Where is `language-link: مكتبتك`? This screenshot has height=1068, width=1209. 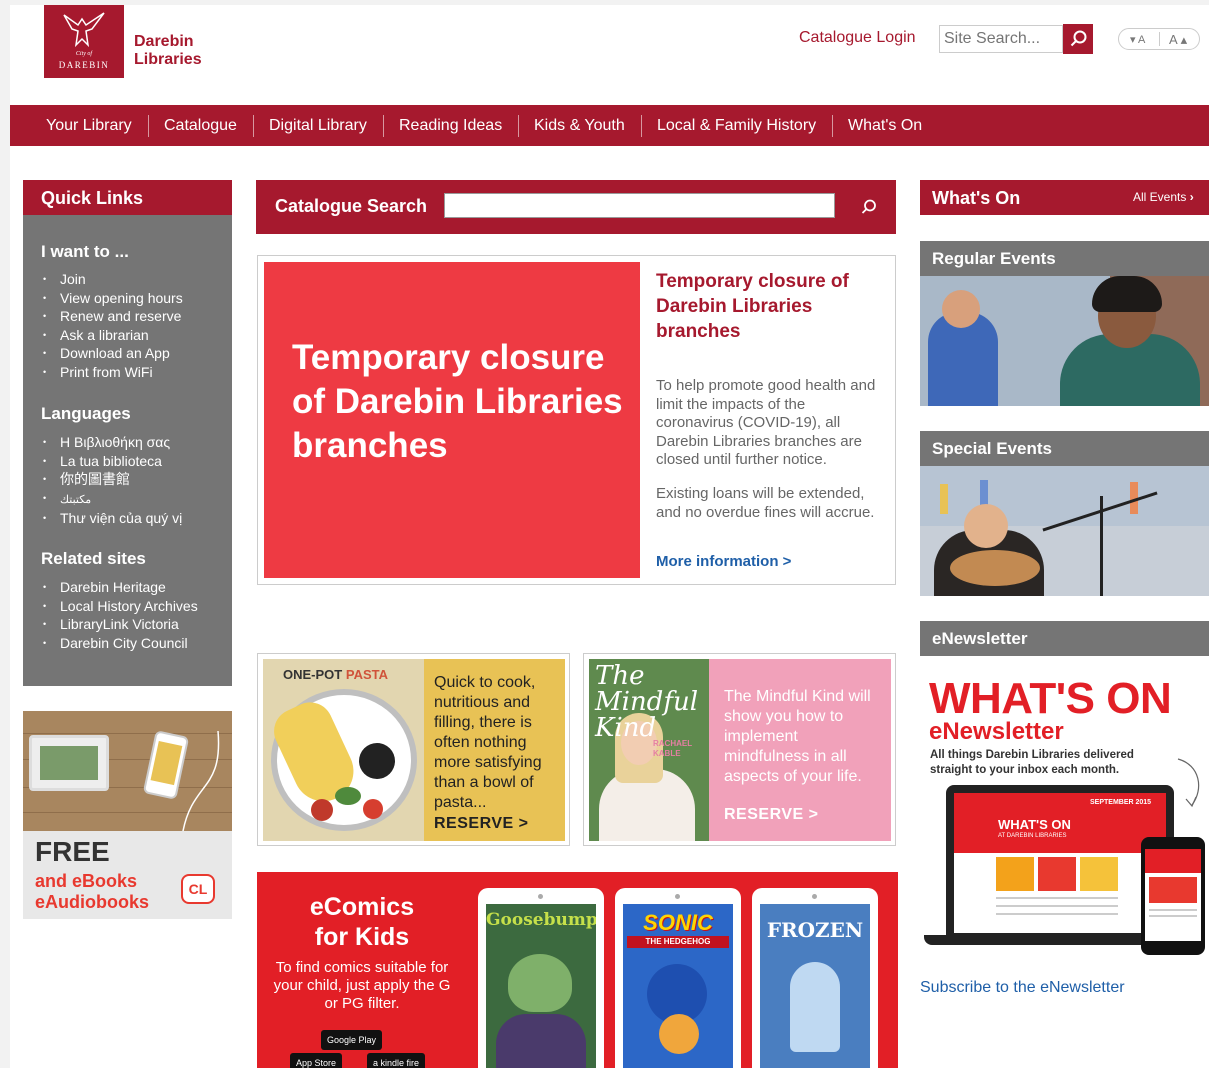 language-link: مكتبتك is located at coordinates (112, 499).